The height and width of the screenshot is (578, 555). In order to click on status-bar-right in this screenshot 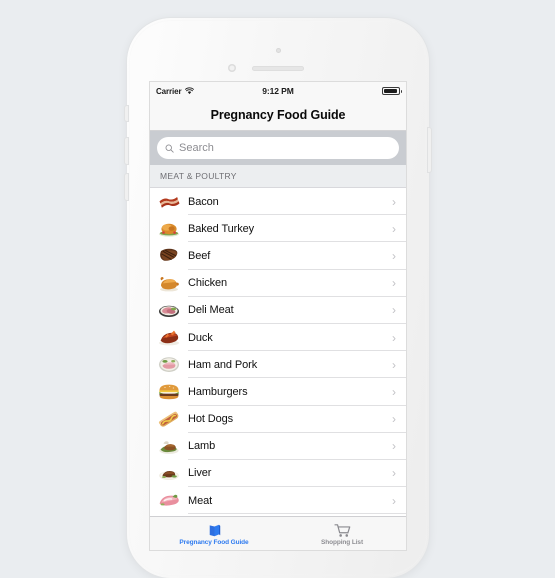, I will do `click(348, 91)`.